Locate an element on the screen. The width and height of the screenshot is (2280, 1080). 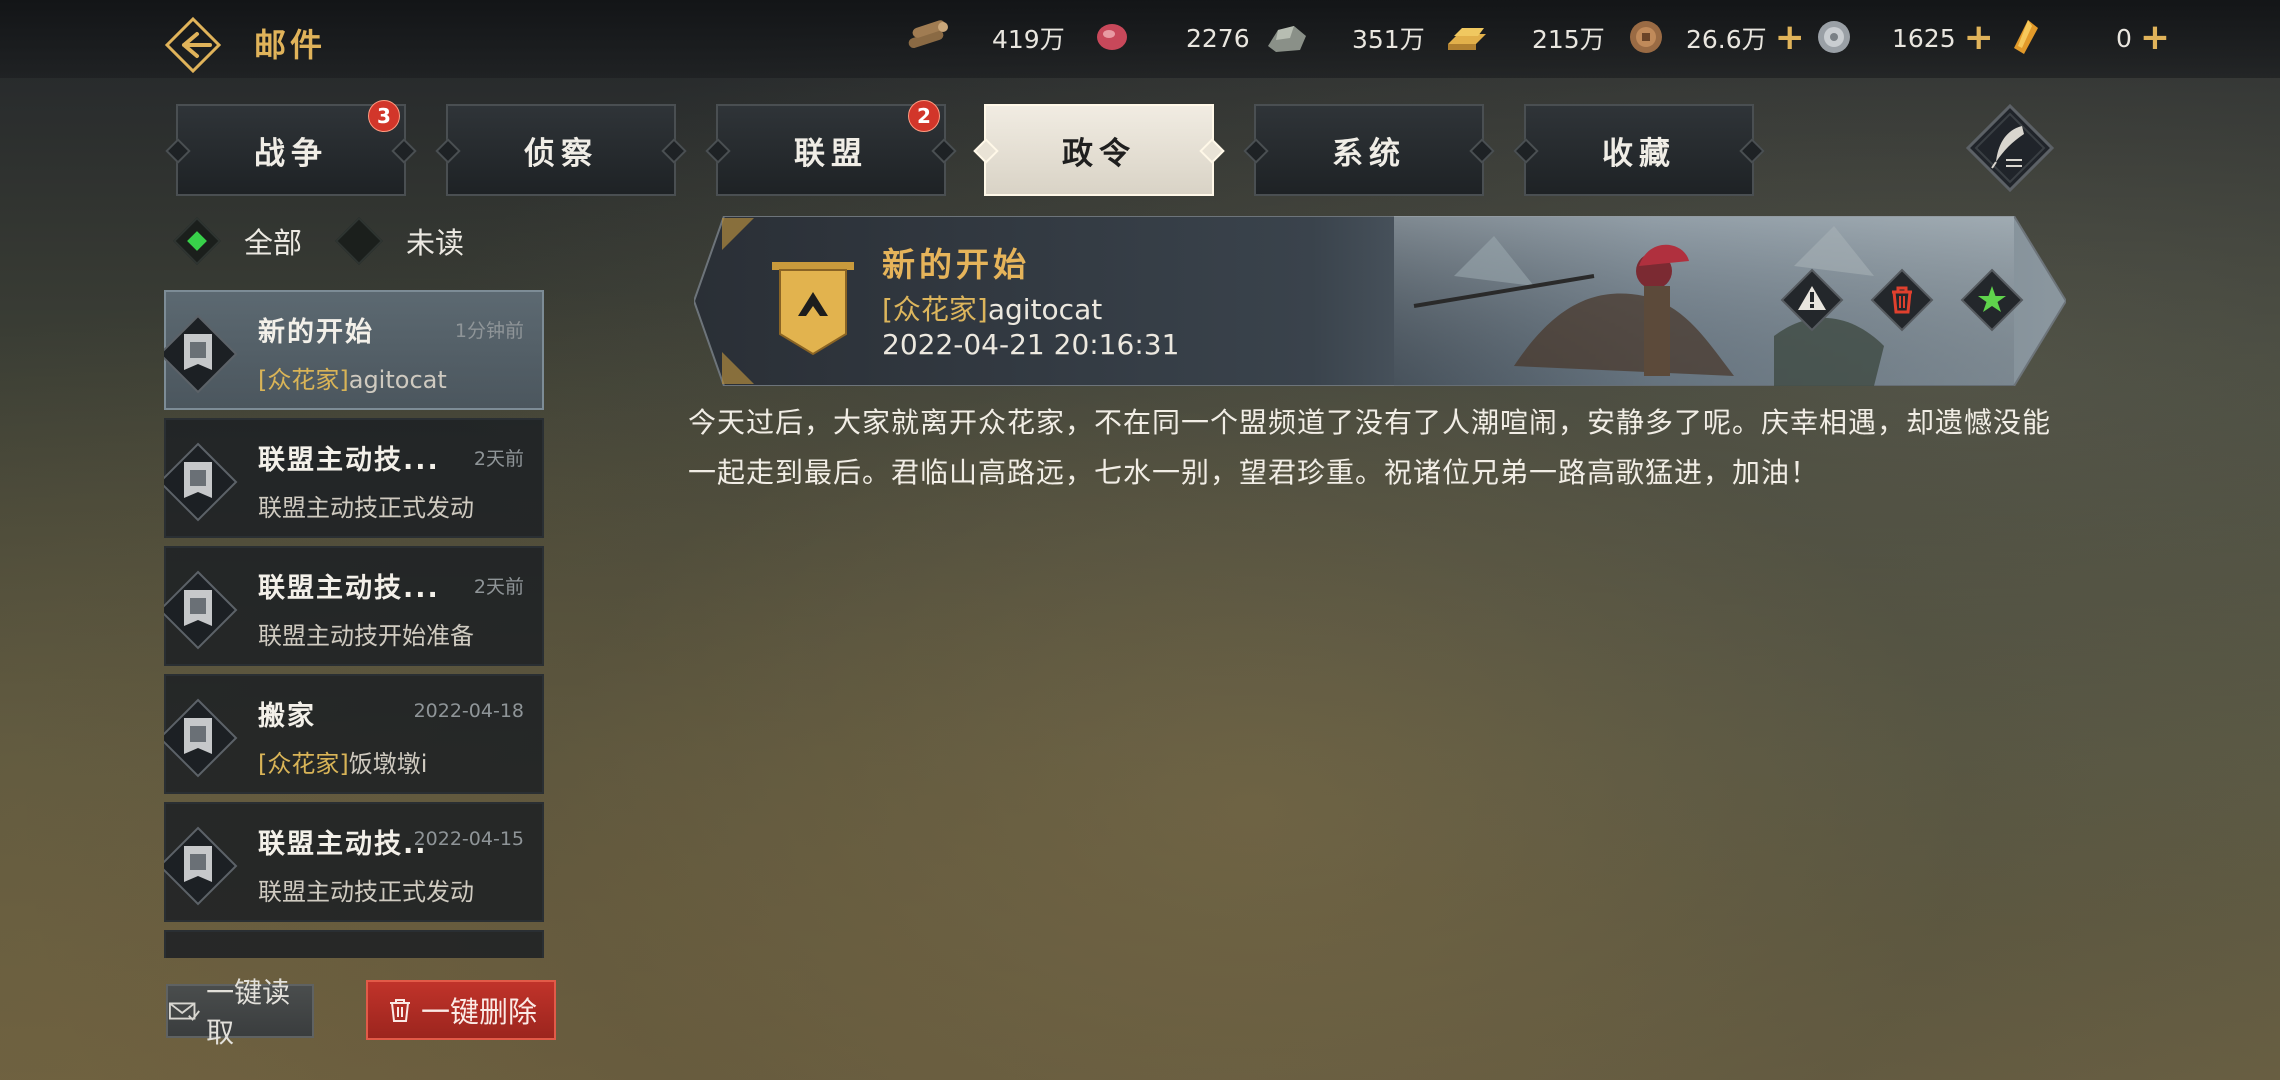
mail-time: 1分钟前 is located at coordinates (489, 331).